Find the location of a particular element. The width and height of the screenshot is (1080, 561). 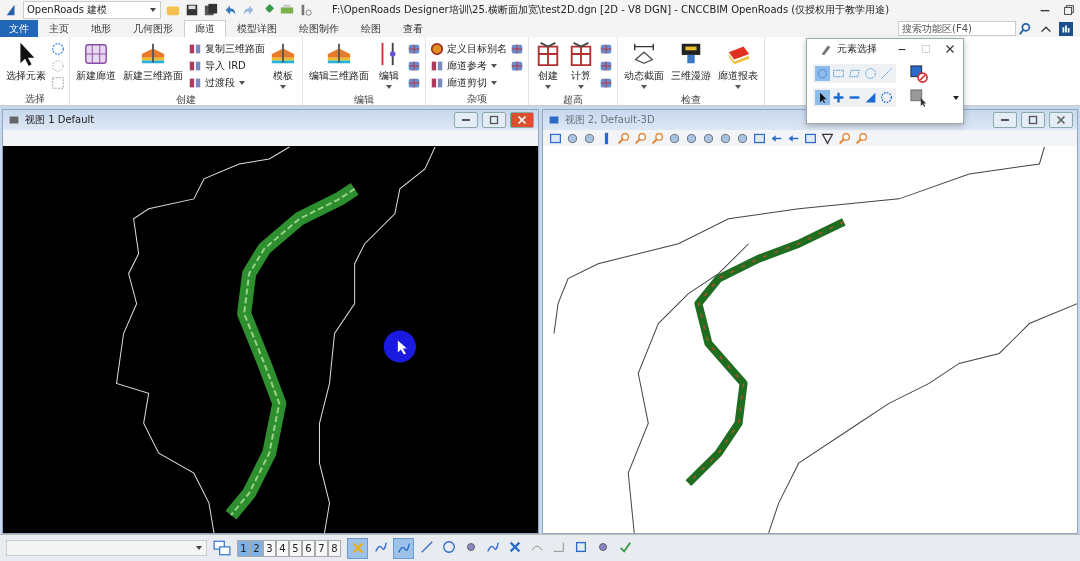

ribbon-button: 新建三维路面 is located at coordinates (153, 62).